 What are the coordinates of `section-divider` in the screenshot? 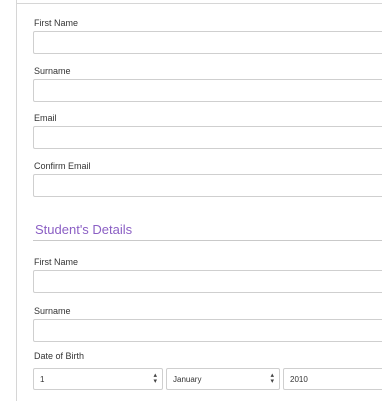 It's located at (207, 240).